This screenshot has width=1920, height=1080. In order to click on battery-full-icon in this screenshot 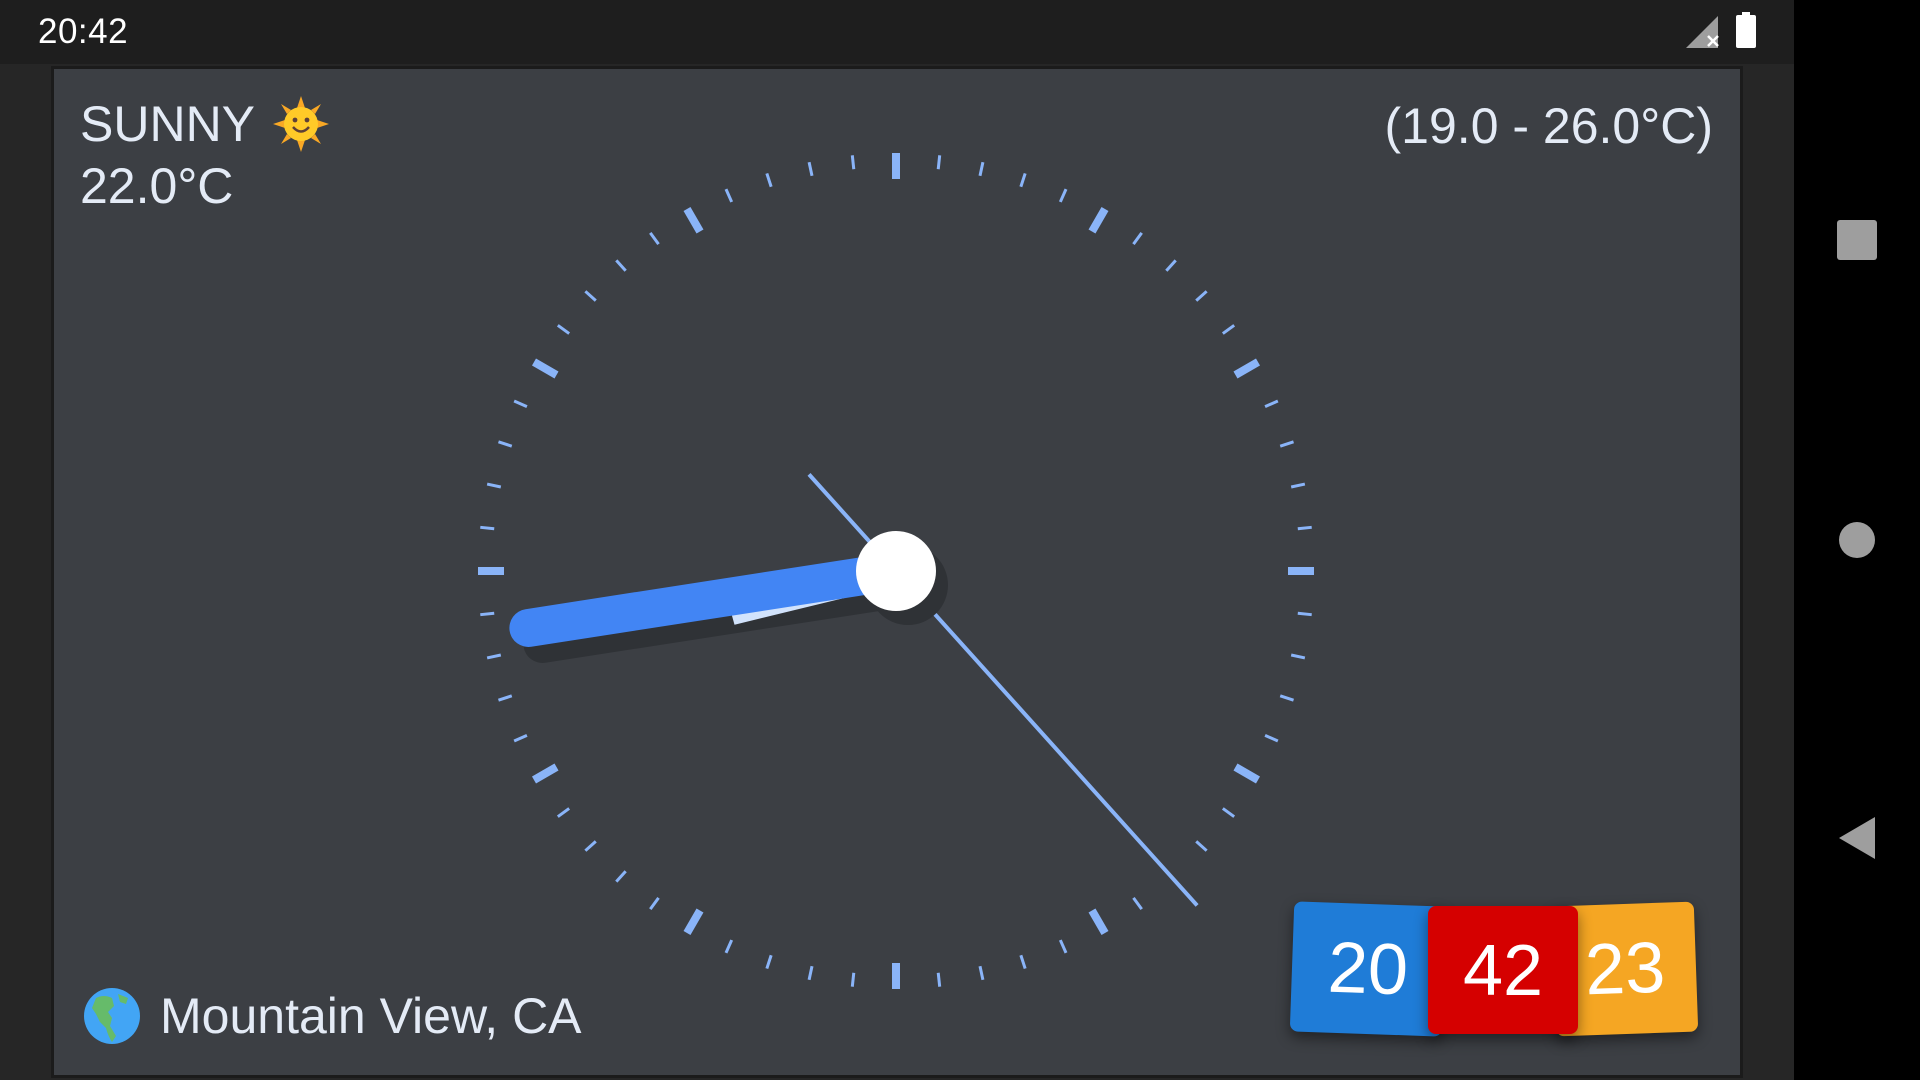, I will do `click(1746, 30)`.